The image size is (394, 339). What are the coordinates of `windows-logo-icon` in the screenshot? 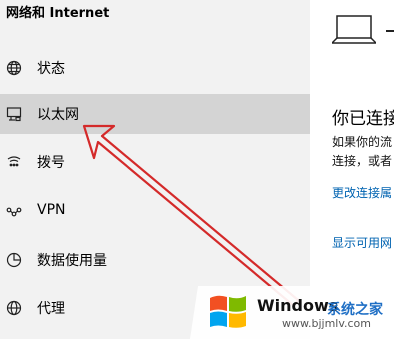 It's located at (228, 314).